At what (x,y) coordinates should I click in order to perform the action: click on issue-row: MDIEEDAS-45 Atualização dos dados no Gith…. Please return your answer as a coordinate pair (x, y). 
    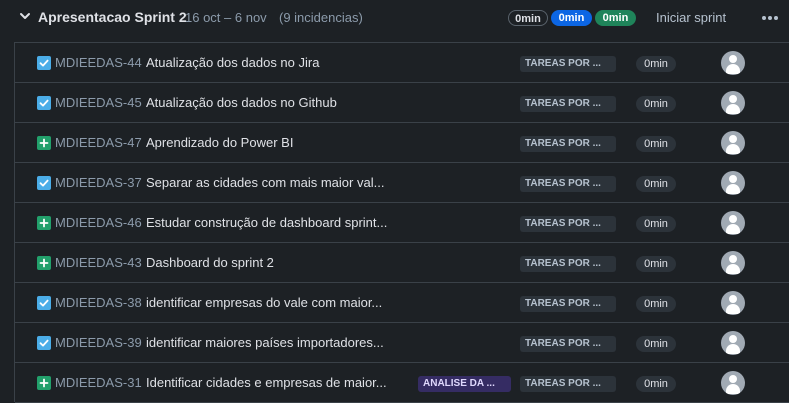
    Looking at the image, I should click on (402, 103).